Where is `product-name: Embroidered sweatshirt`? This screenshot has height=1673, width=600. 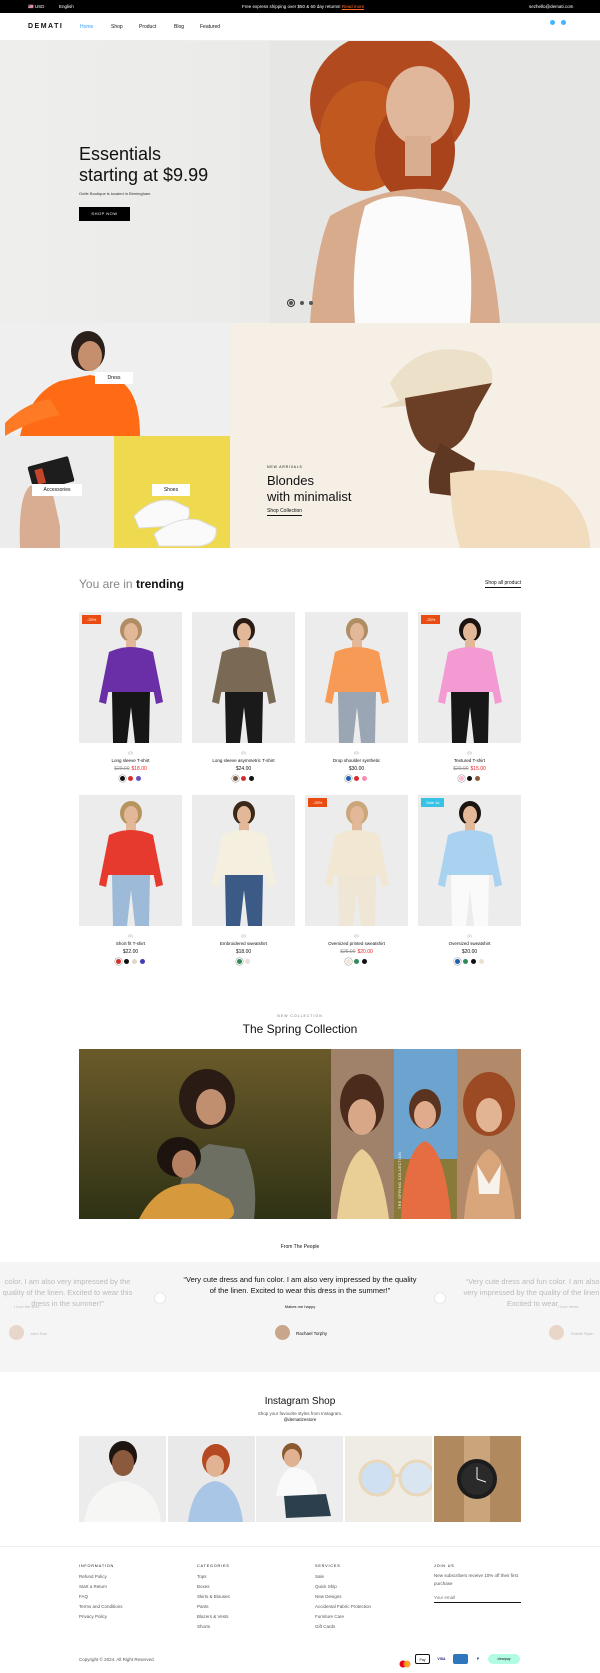
product-name: Embroidered sweatshirt is located at coordinates (243, 943).